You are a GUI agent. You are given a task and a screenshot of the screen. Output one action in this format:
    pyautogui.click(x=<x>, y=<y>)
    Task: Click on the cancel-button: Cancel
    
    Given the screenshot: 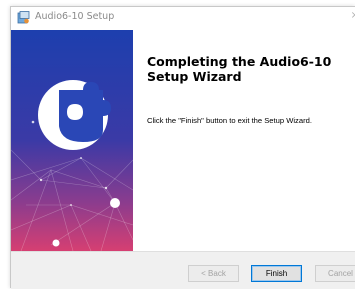 What is the action you would take?
    pyautogui.click(x=335, y=273)
    